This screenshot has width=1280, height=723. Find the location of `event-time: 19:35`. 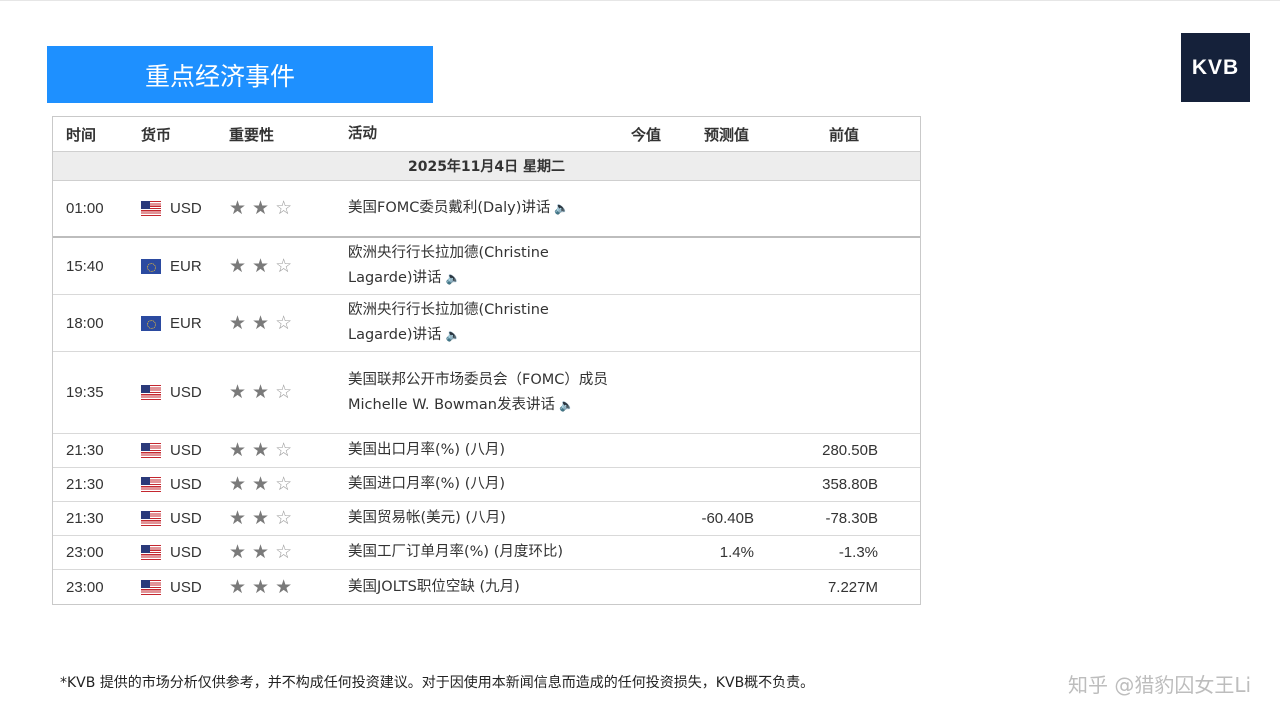

event-time: 19:35 is located at coordinates (85, 392).